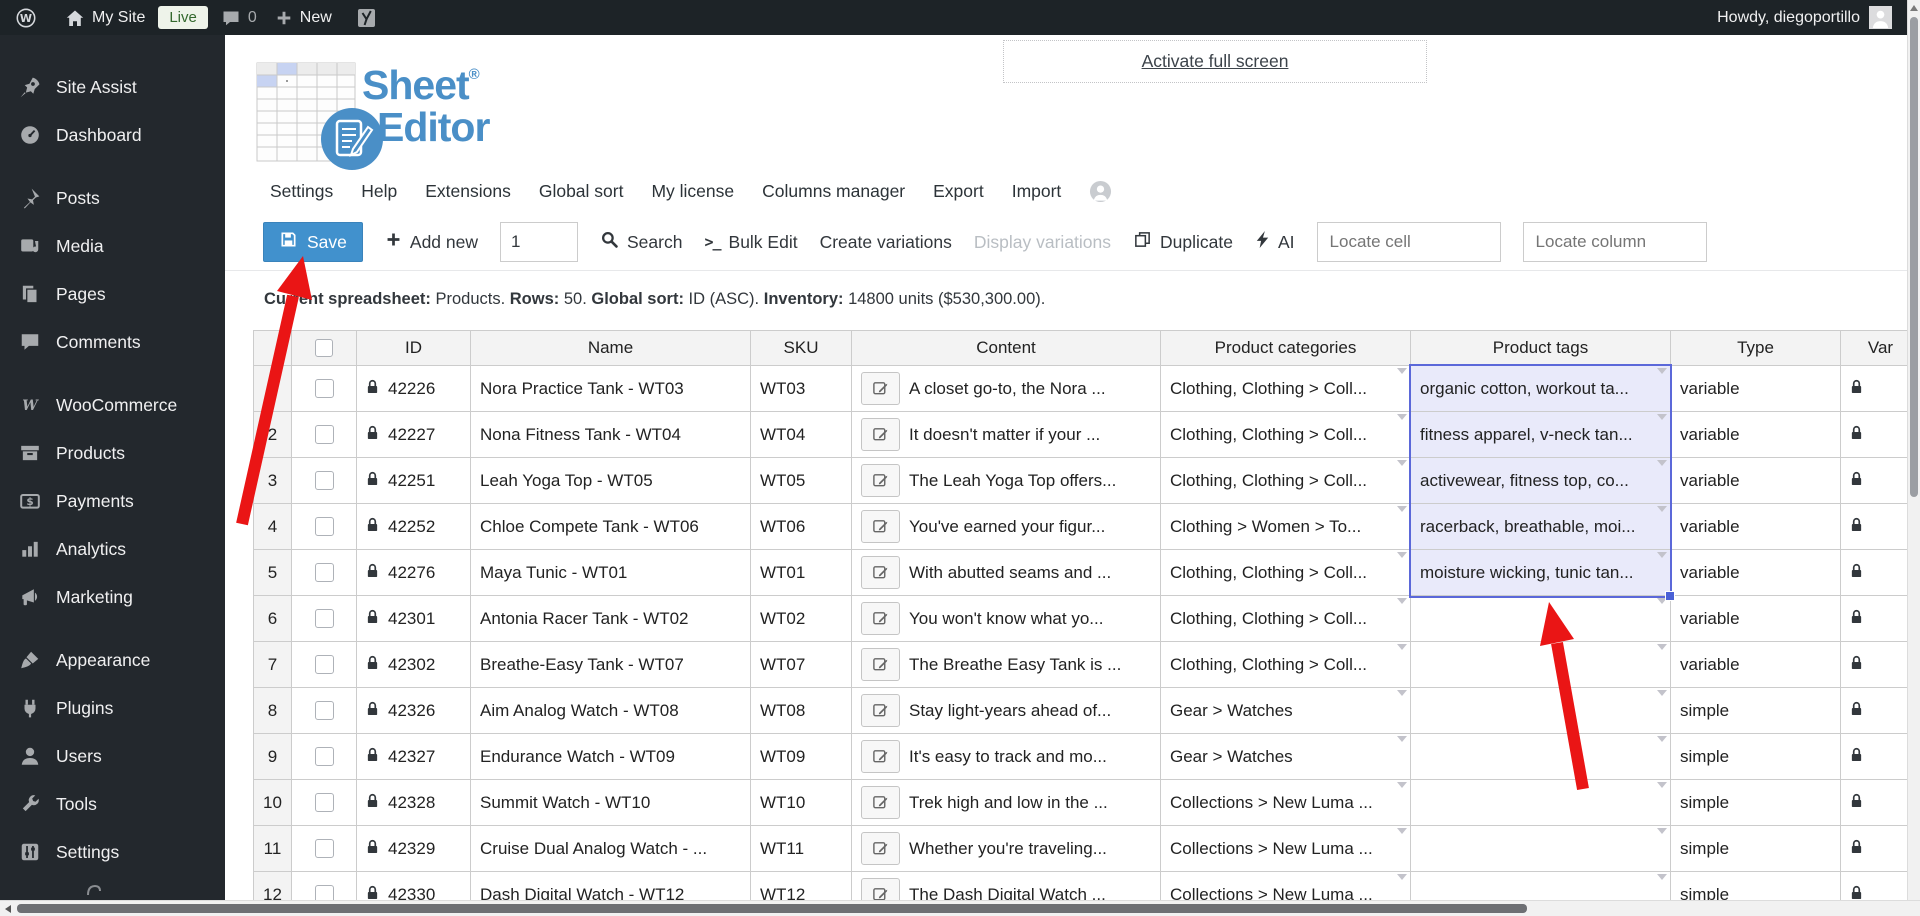  What do you see at coordinates (1914, 257) in the screenshot?
I see `vertical-scrollbar-thumb` at bounding box center [1914, 257].